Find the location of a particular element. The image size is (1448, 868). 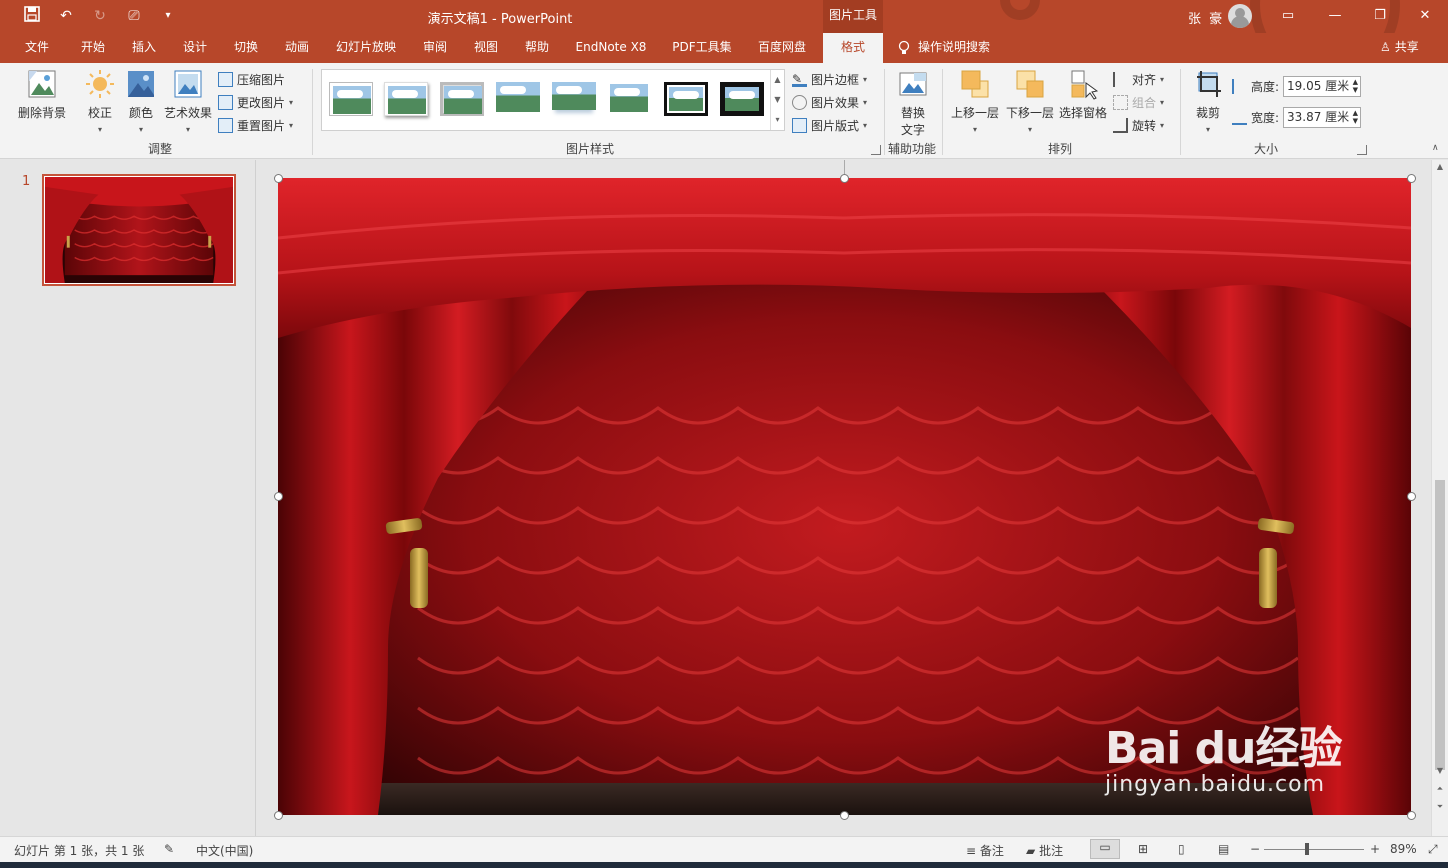

tab-baidu-netdisk: 百度网盘 is located at coordinates (782, 48).